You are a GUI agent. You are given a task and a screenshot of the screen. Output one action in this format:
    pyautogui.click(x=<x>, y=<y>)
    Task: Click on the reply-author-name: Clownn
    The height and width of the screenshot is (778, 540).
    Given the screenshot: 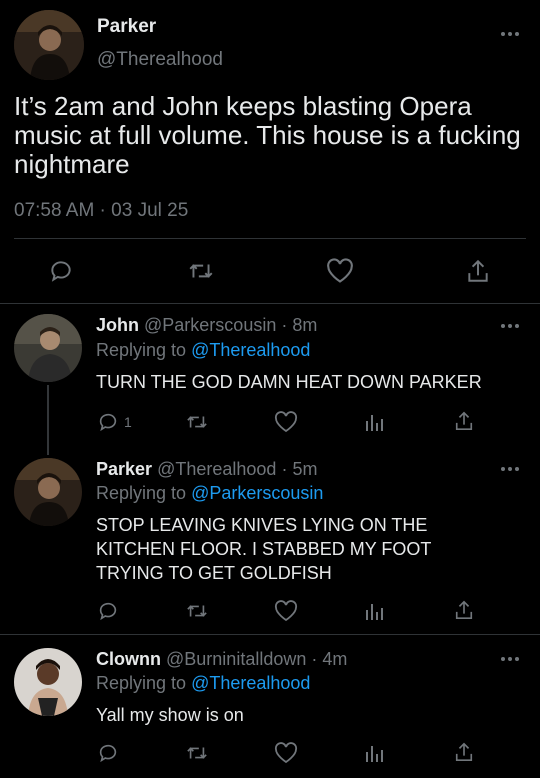 What is the action you would take?
    pyautogui.click(x=128, y=659)
    